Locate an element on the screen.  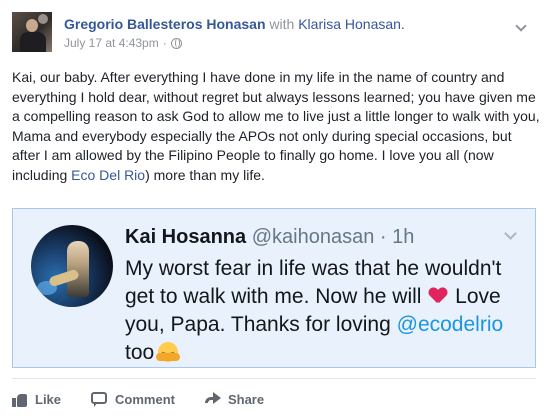
tweet-chevron-down-icon is located at coordinates (510, 236).